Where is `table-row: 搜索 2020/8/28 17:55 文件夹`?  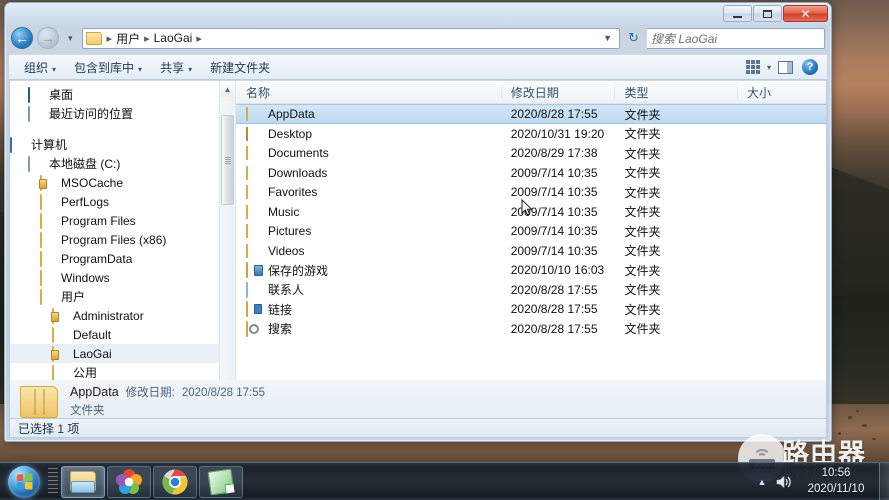 table-row: 搜索 2020/8/28 17:55 文件夹 is located at coordinates (531, 329).